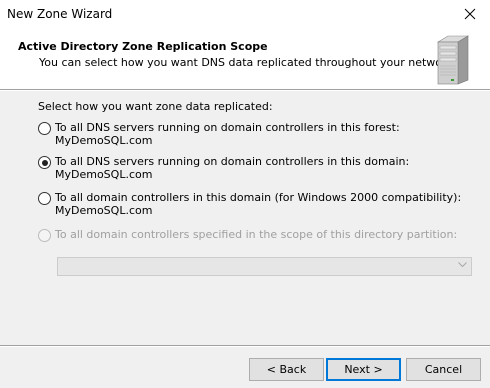 Image resolution: width=490 pixels, height=388 pixels. What do you see at coordinates (462, 265) in the screenshot?
I see `chevron-down-icon` at bounding box center [462, 265].